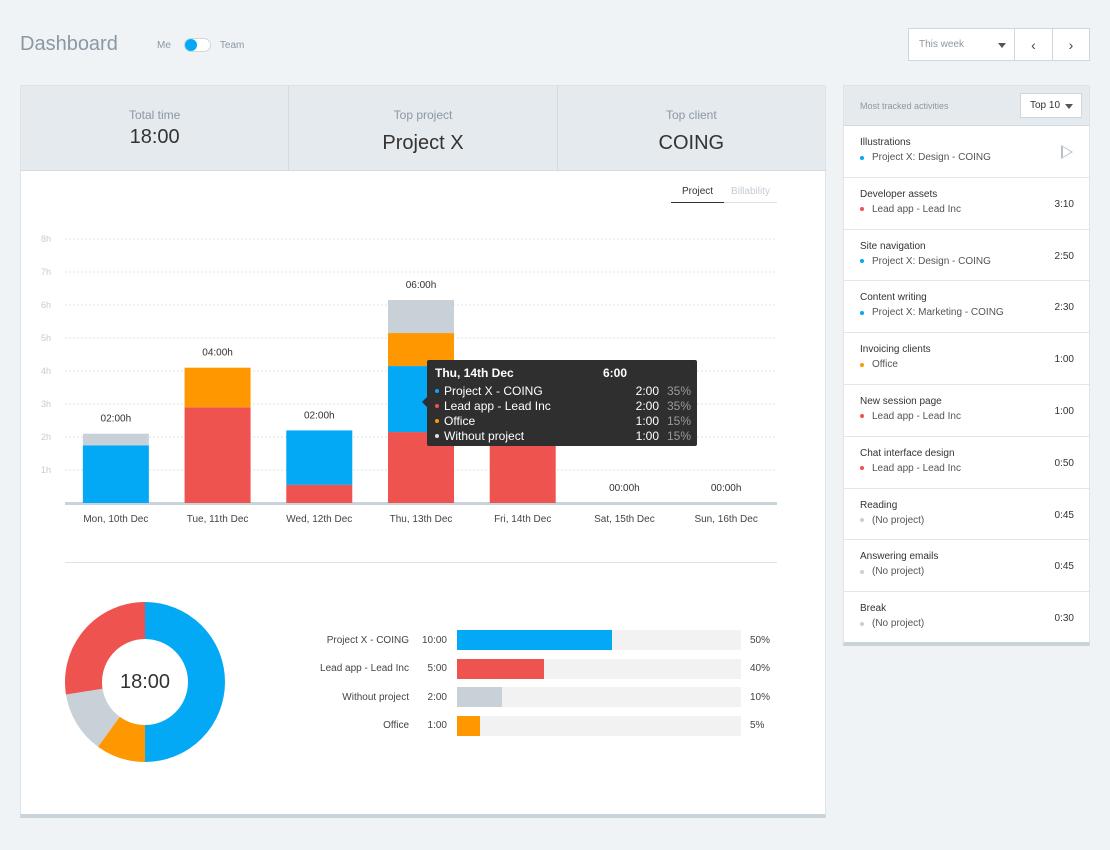 The image size is (1110, 850). I want to click on y-tick-label: 5h, so click(46, 338).